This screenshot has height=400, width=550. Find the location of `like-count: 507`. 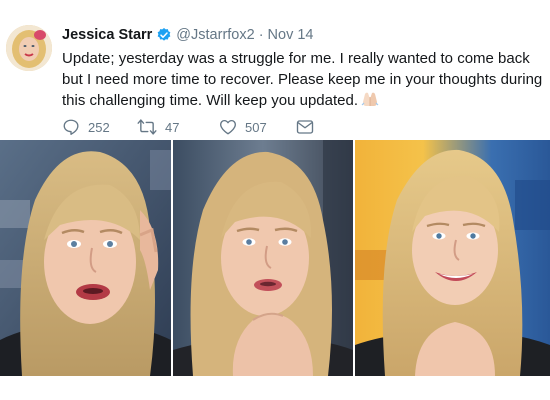

like-count: 507 is located at coordinates (256, 127).